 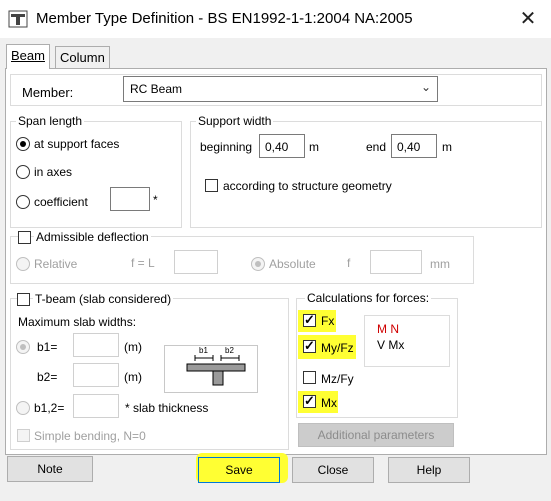 I want to click on b12-input, so click(x=96, y=406).